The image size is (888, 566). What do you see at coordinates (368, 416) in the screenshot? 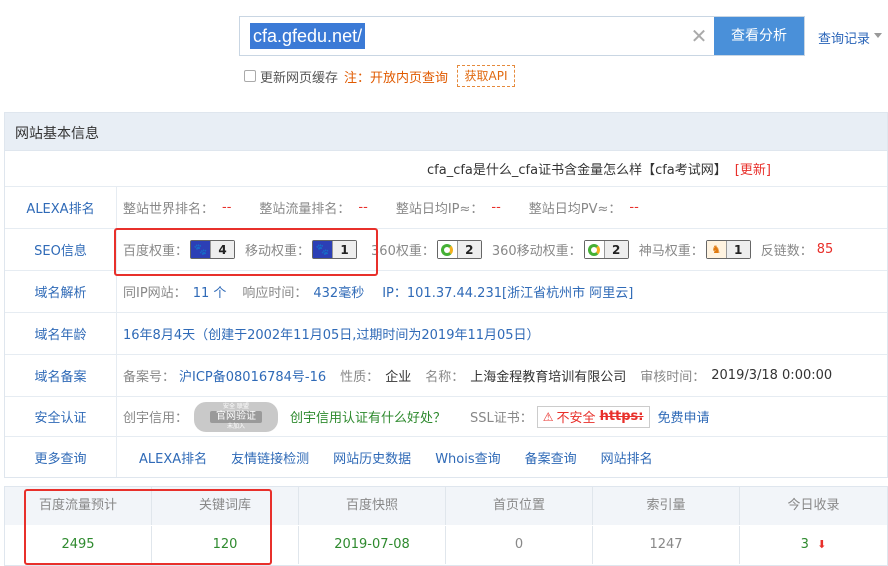
I see `credit-benefit-link: 创宇信用认证有什么好处？` at bounding box center [368, 416].